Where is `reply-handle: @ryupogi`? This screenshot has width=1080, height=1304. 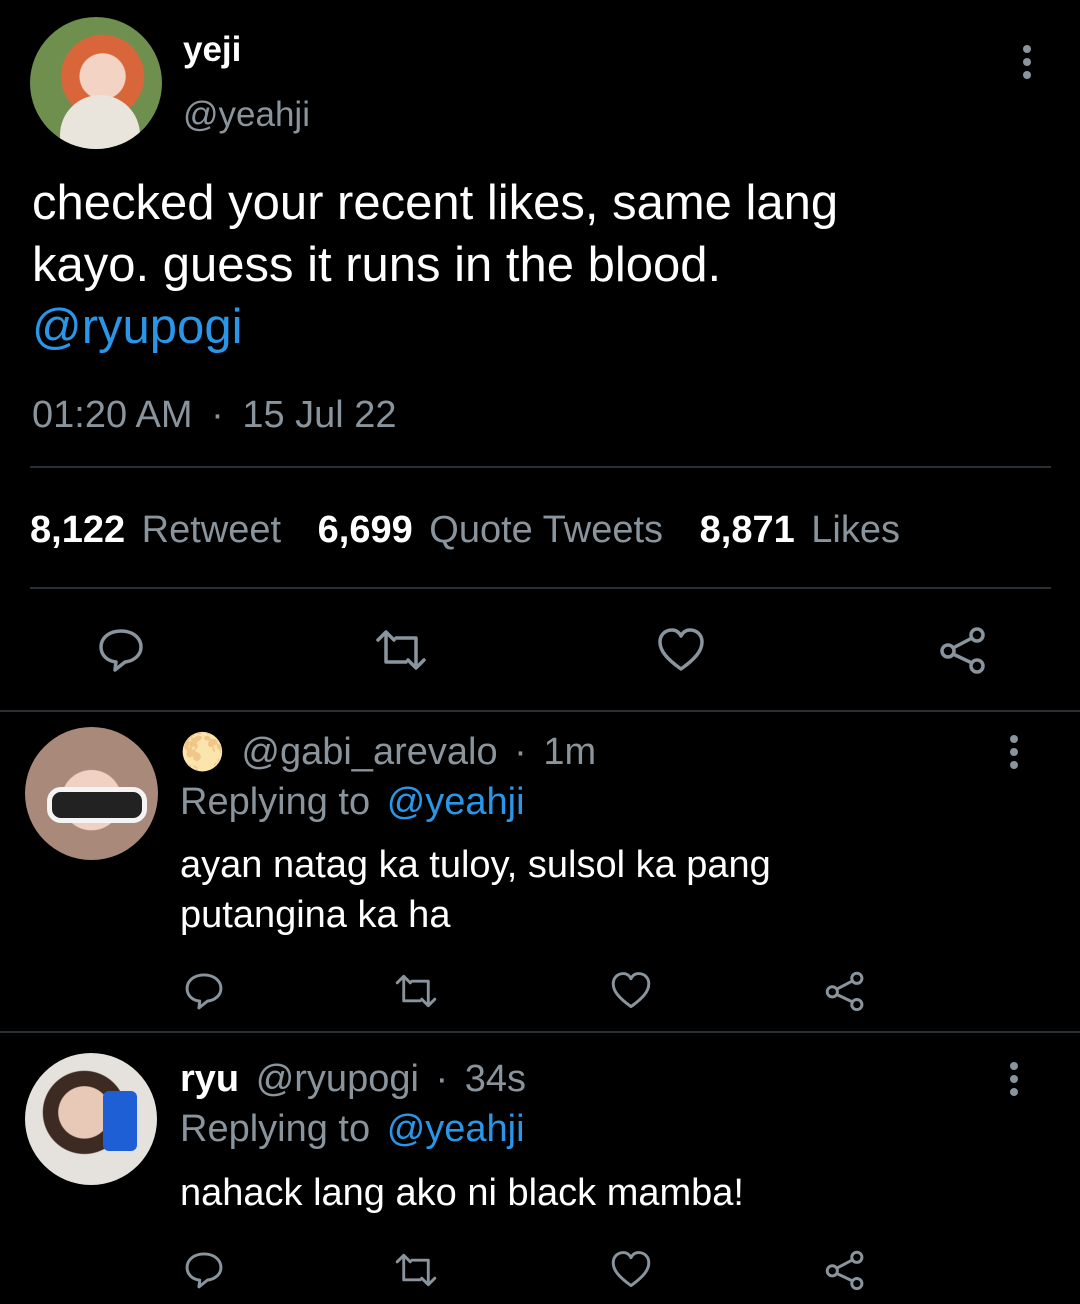 reply-handle: @ryupogi is located at coordinates (337, 1079).